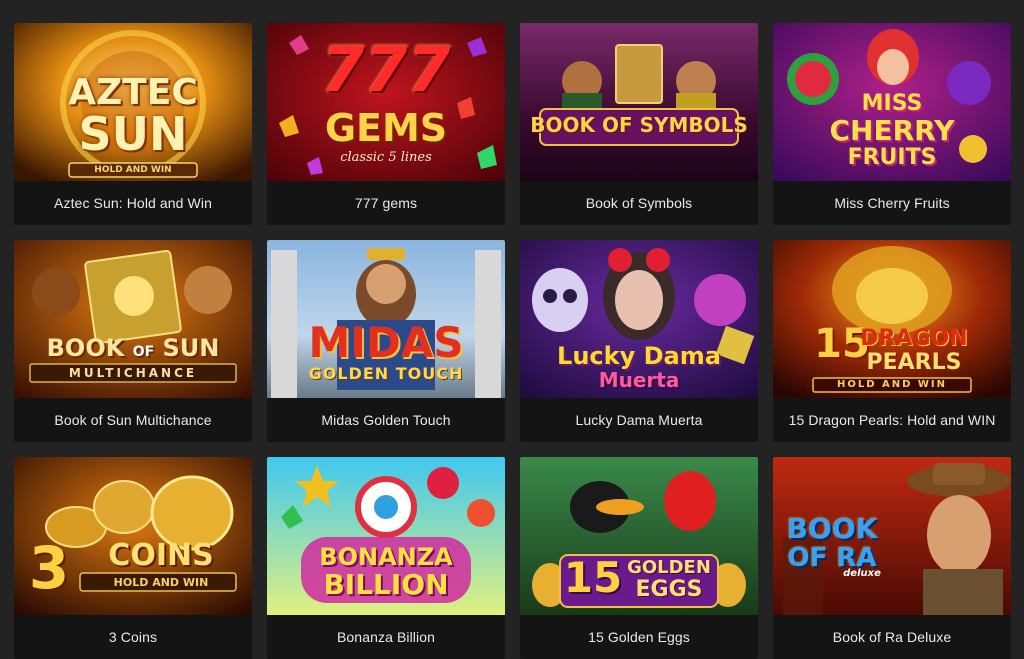 Image resolution: width=1024 pixels, height=659 pixels. What do you see at coordinates (191, 348) in the screenshot?
I see `logo-word-sun: SUN` at bounding box center [191, 348].